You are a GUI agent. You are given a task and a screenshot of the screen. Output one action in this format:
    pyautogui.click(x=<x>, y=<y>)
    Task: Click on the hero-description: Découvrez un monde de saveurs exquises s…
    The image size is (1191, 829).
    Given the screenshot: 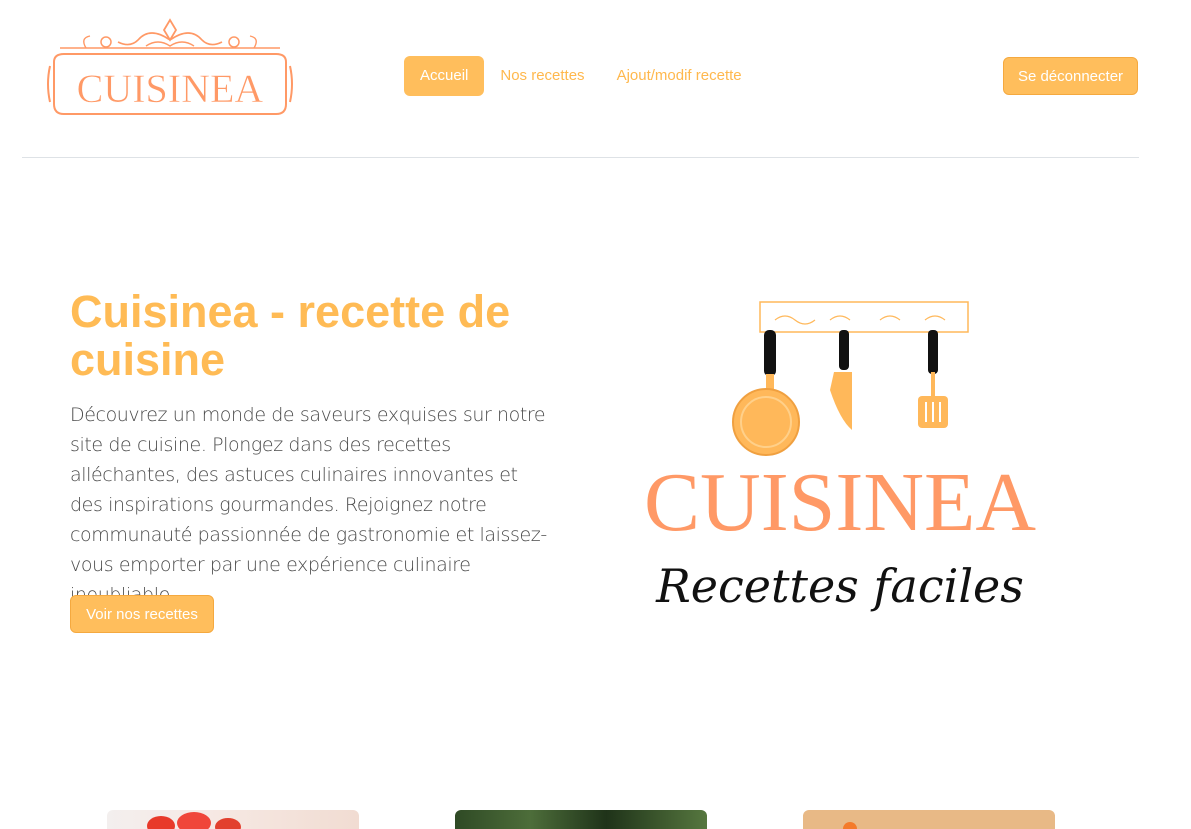 What is the action you would take?
    pyautogui.click(x=308, y=505)
    